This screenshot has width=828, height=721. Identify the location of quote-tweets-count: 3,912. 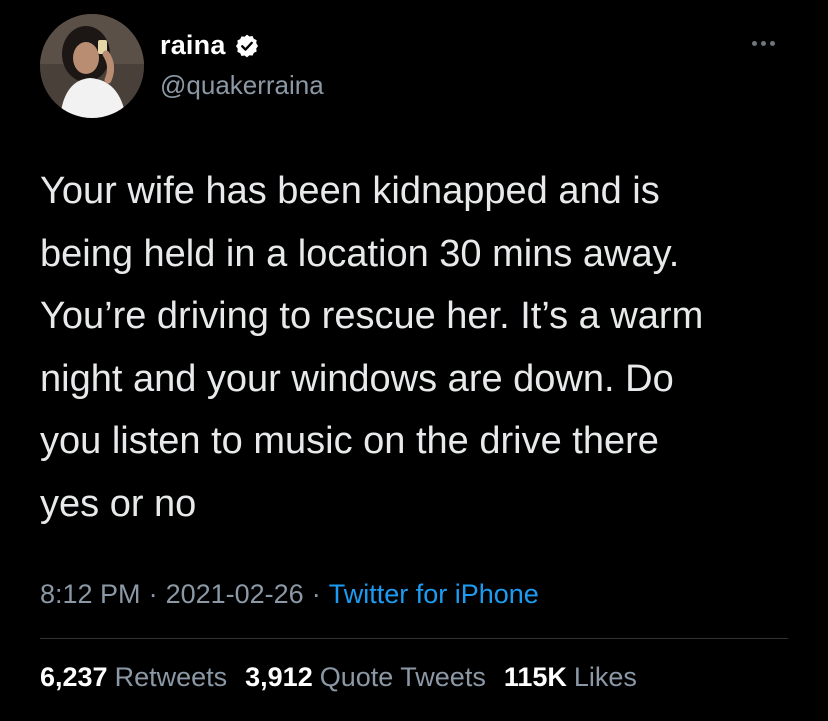
(279, 677).